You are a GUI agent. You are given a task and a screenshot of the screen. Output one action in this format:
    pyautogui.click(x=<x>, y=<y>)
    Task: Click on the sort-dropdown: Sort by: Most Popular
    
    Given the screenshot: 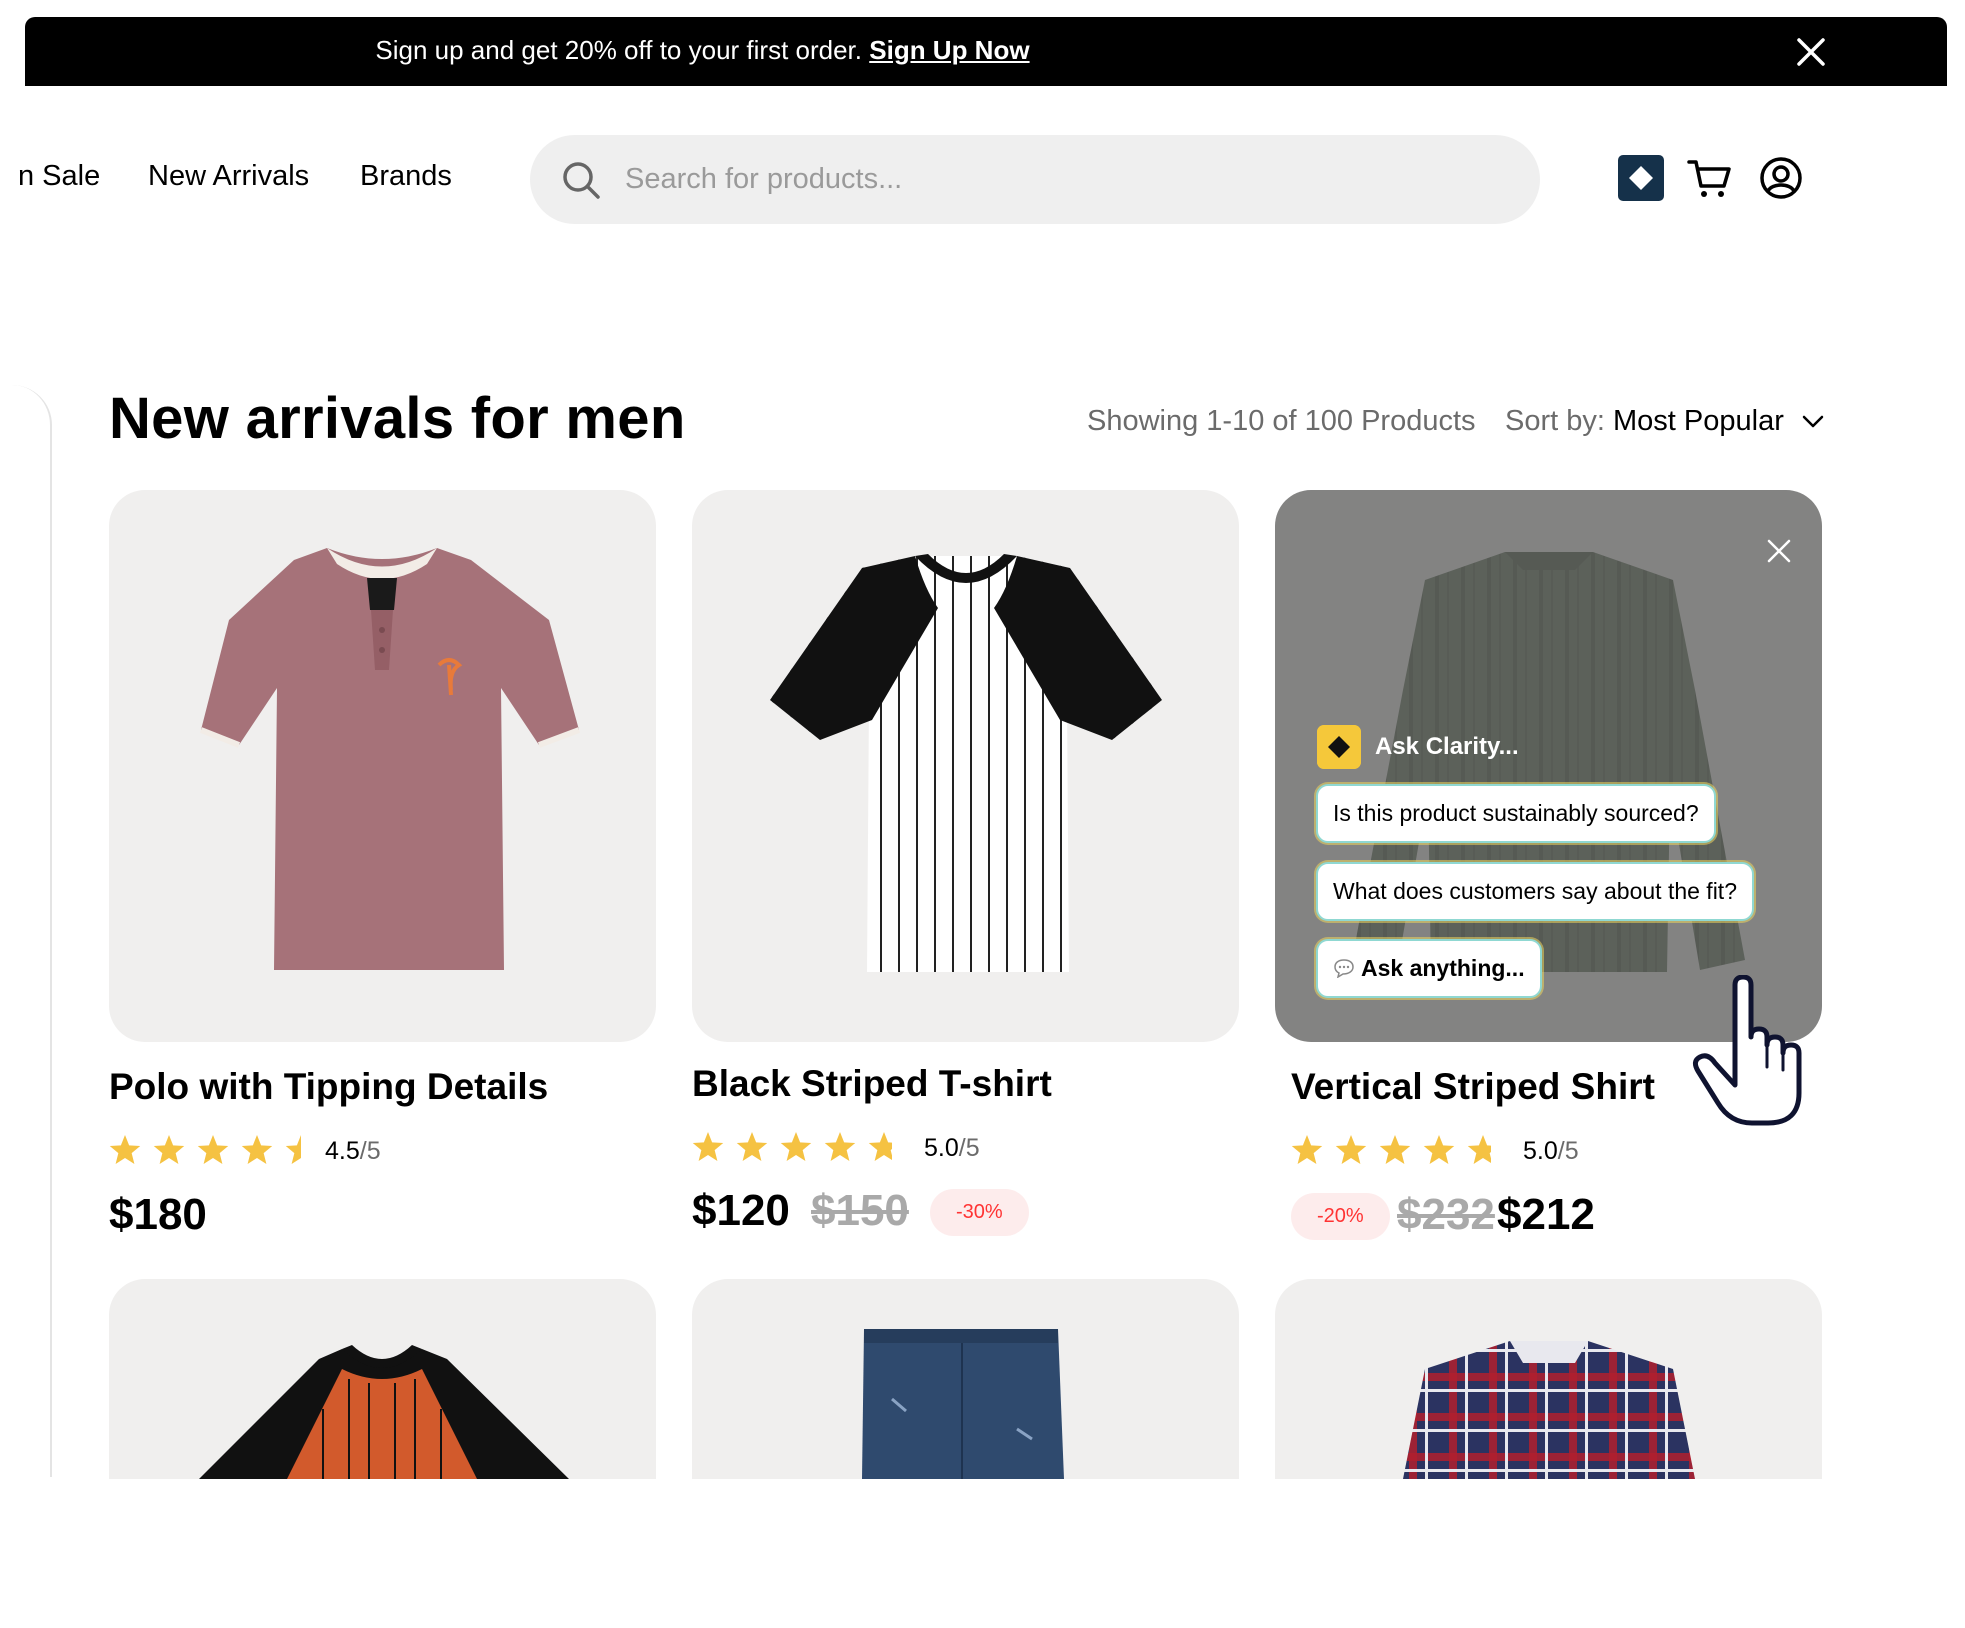 What is the action you would take?
    pyautogui.click(x=1664, y=421)
    